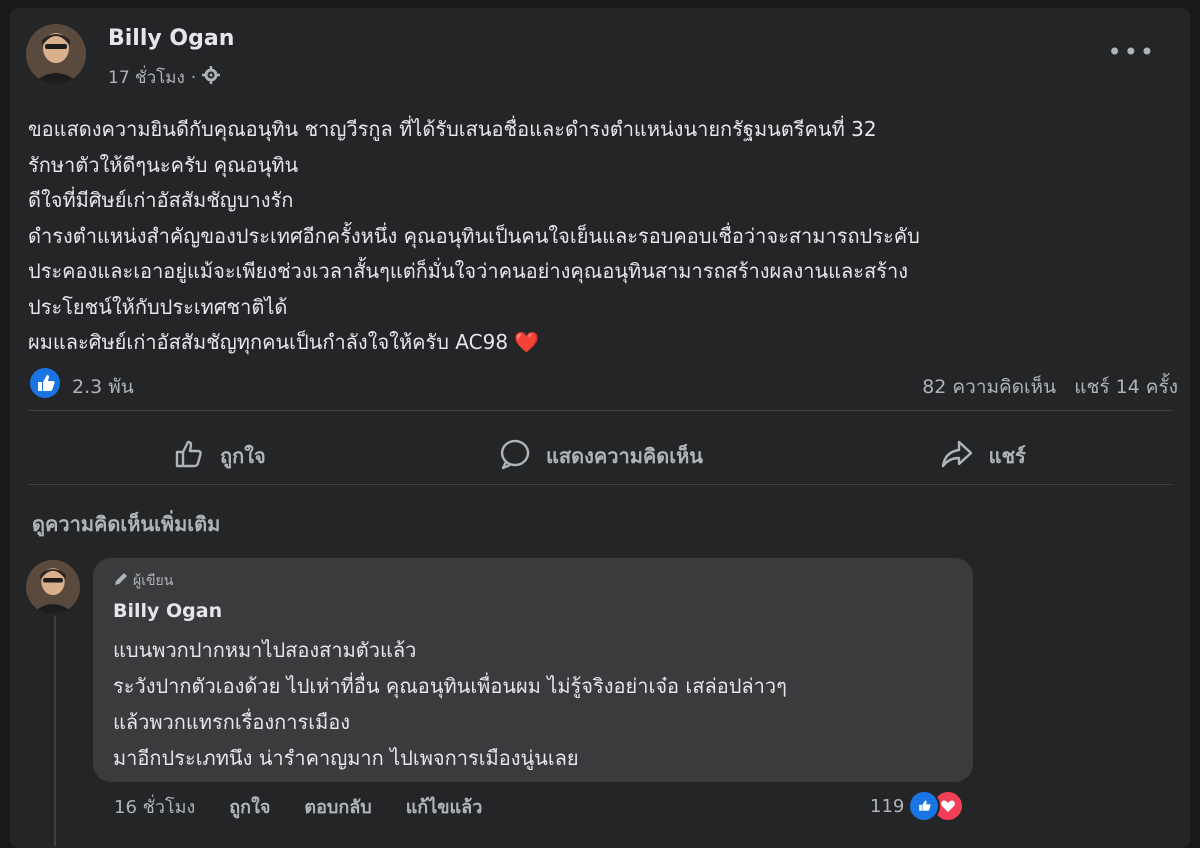  Describe the element at coordinates (982, 456) in the screenshot. I see `share-button: แชร์` at that location.